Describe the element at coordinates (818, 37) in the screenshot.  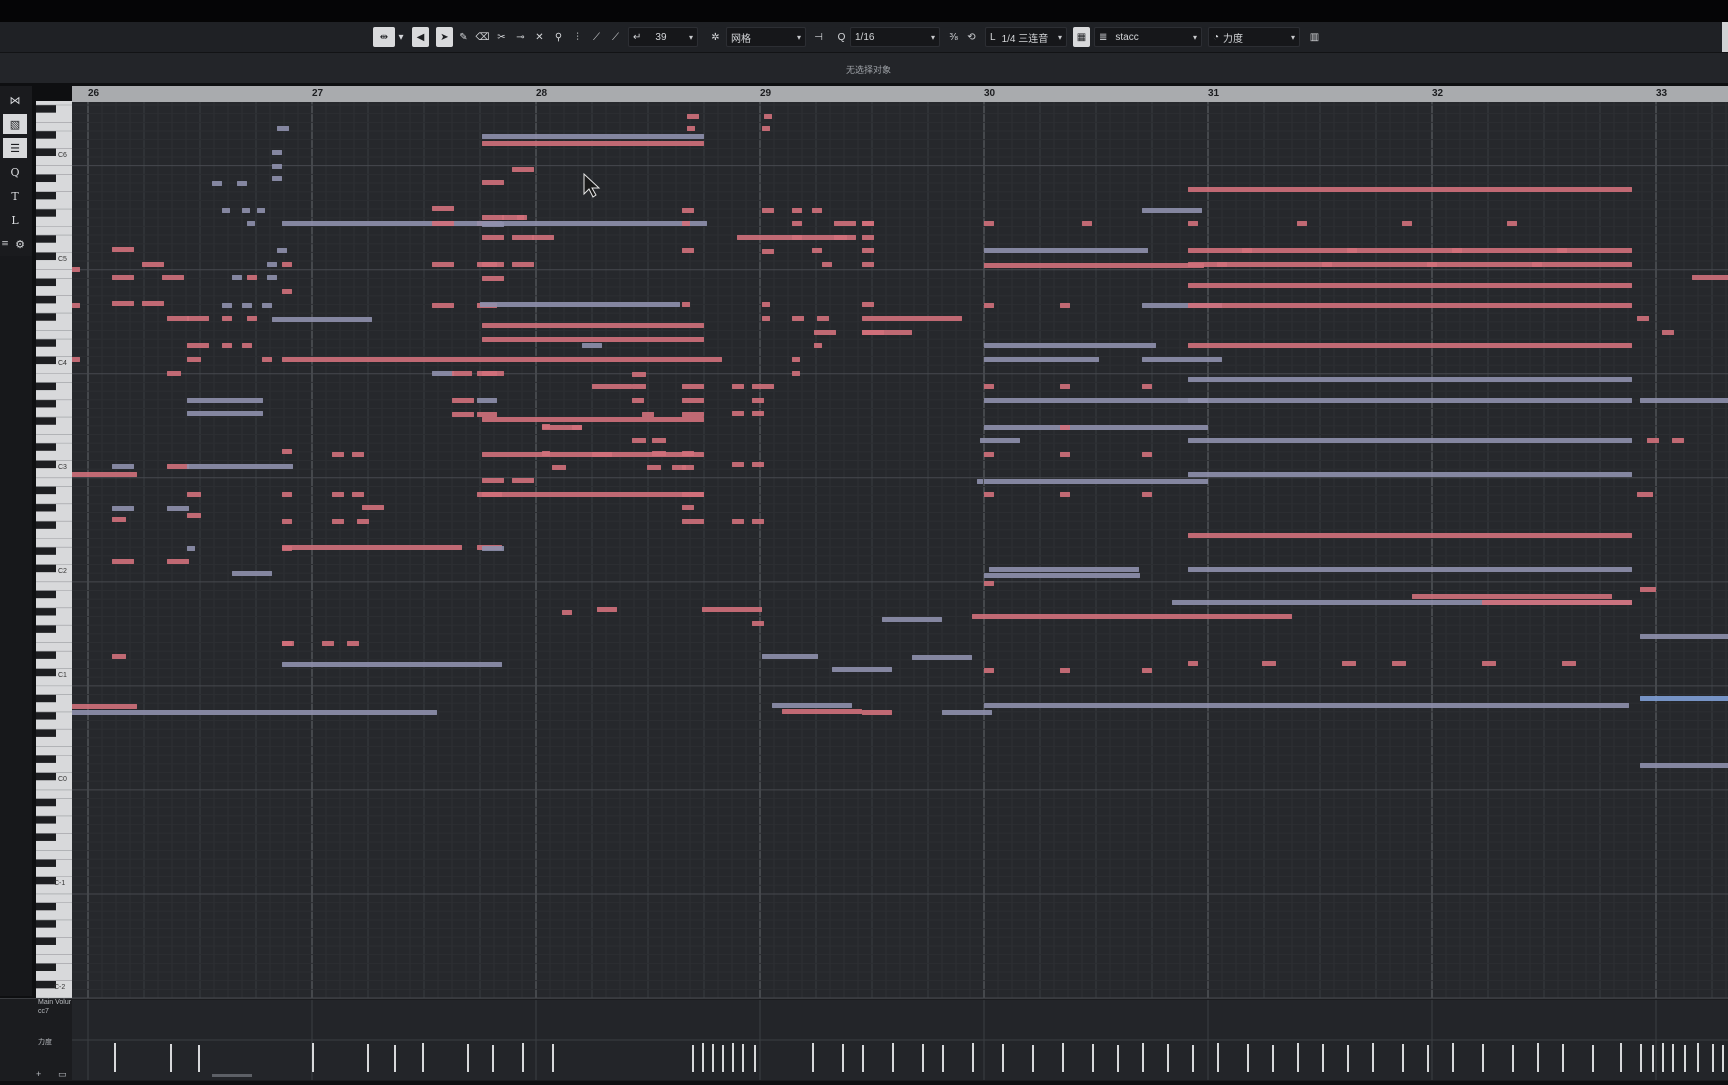
I see `snap-live-icon: ⊣` at that location.